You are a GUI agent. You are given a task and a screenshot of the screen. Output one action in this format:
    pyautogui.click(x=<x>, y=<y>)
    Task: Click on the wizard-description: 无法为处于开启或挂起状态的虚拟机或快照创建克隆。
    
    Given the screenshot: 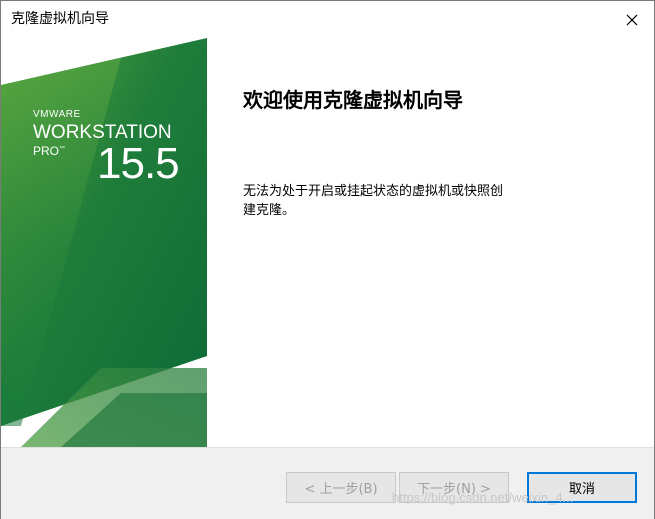 What is the action you would take?
    pyautogui.click(x=373, y=201)
    